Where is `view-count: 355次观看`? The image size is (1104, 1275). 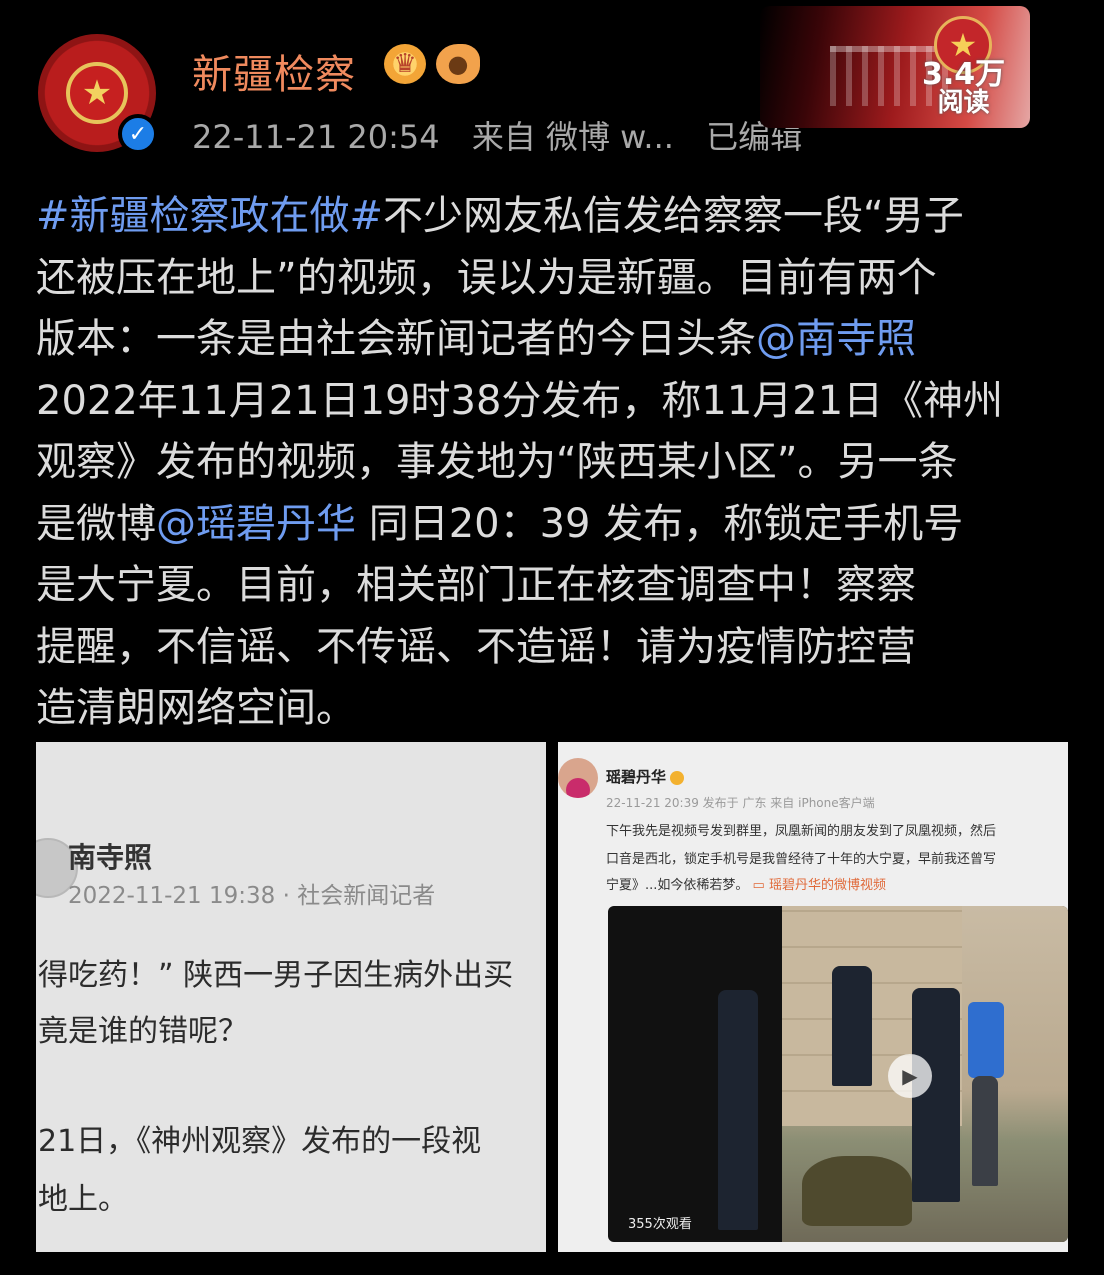 view-count: 355次观看 is located at coordinates (660, 1224).